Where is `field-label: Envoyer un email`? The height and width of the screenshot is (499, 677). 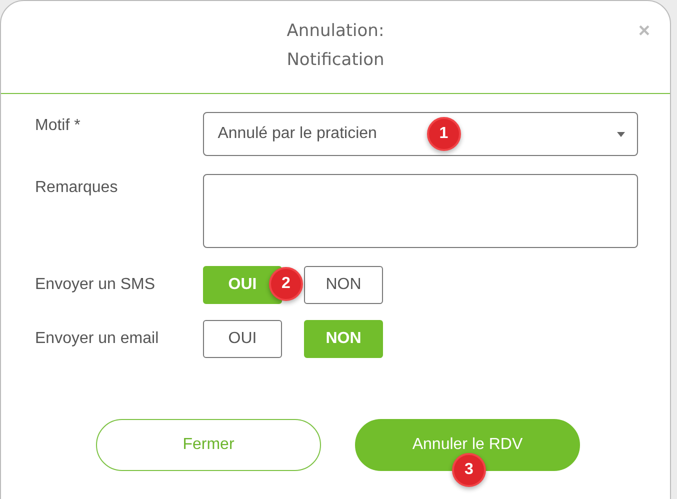 field-label: Envoyer un email is located at coordinates (97, 338).